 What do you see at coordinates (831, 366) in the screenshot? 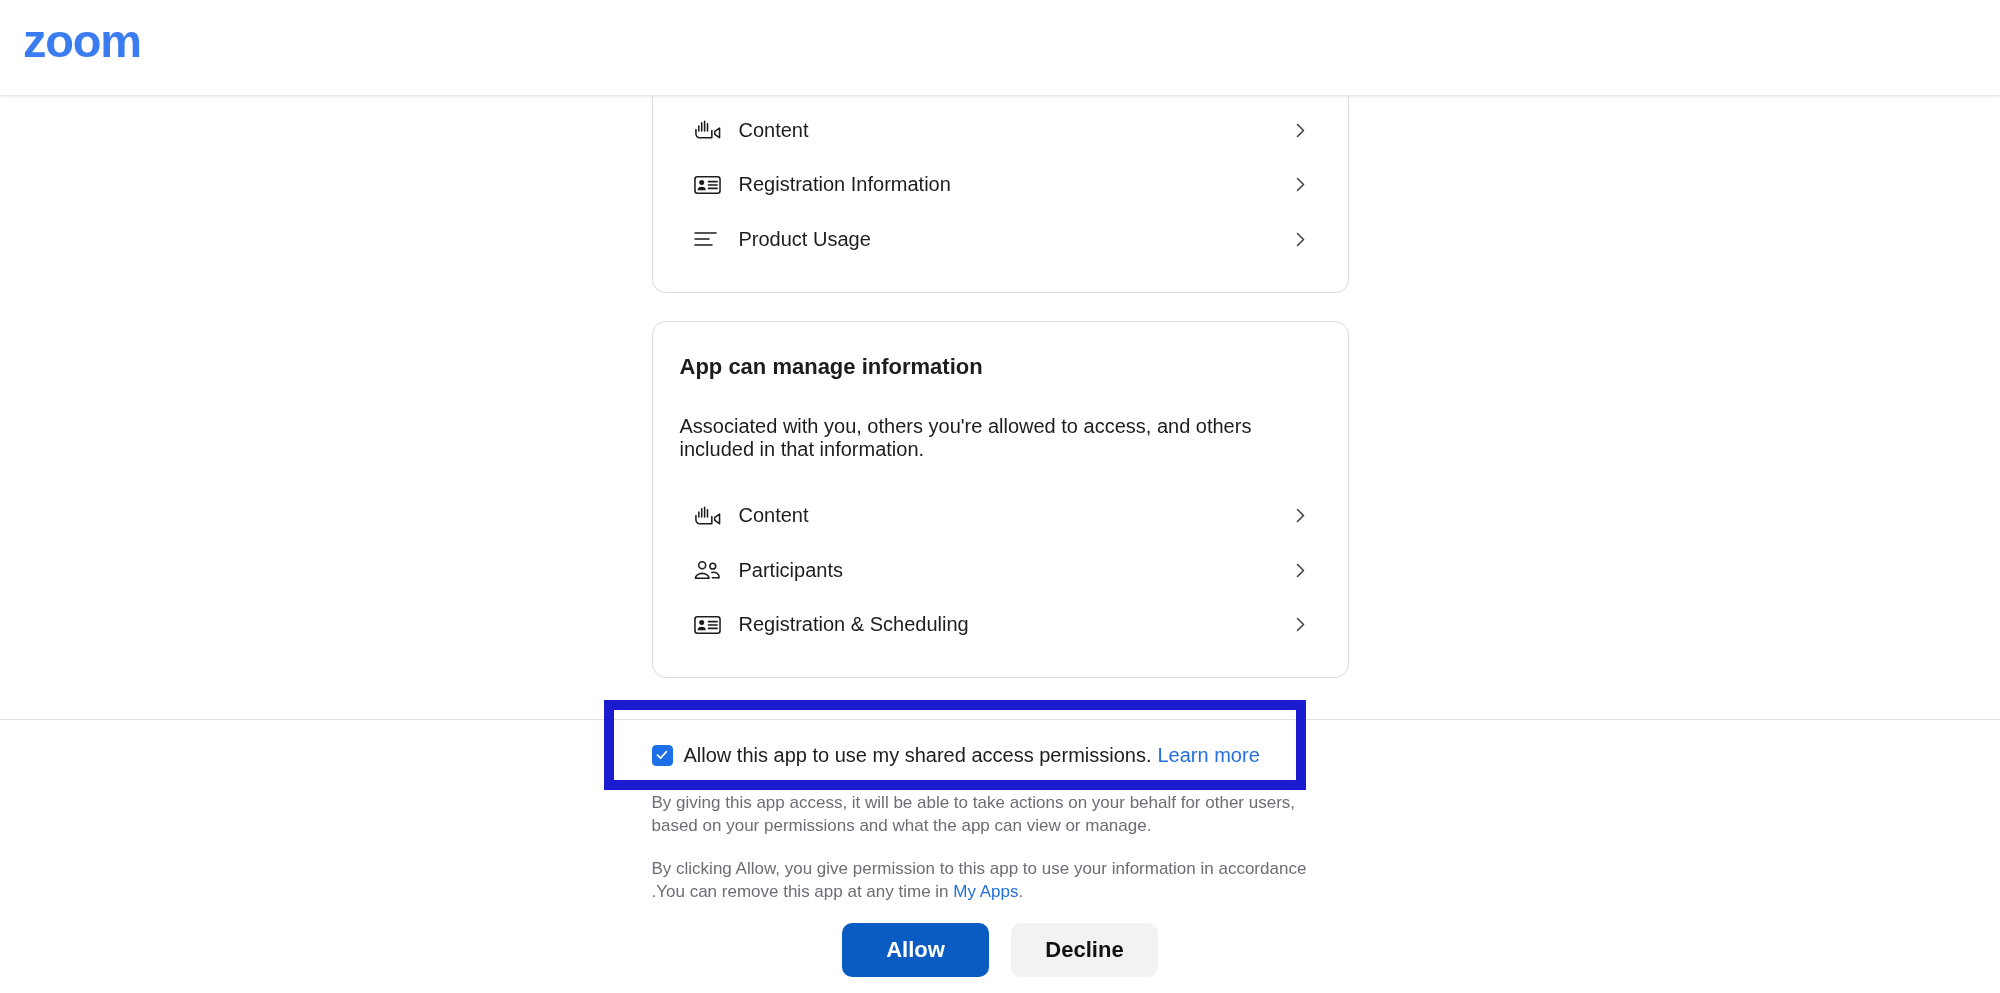
I see `card-title: App can manage information` at bounding box center [831, 366].